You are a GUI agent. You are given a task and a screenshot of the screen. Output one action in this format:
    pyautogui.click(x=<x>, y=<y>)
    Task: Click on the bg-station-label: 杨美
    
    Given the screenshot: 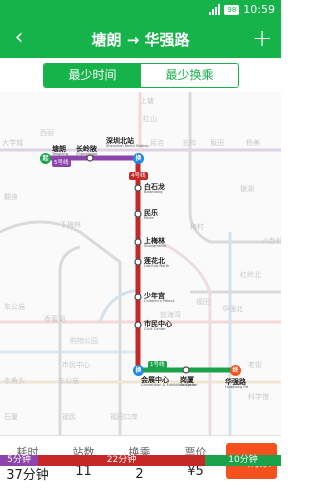 What is the action you would take?
    pyautogui.click(x=253, y=143)
    